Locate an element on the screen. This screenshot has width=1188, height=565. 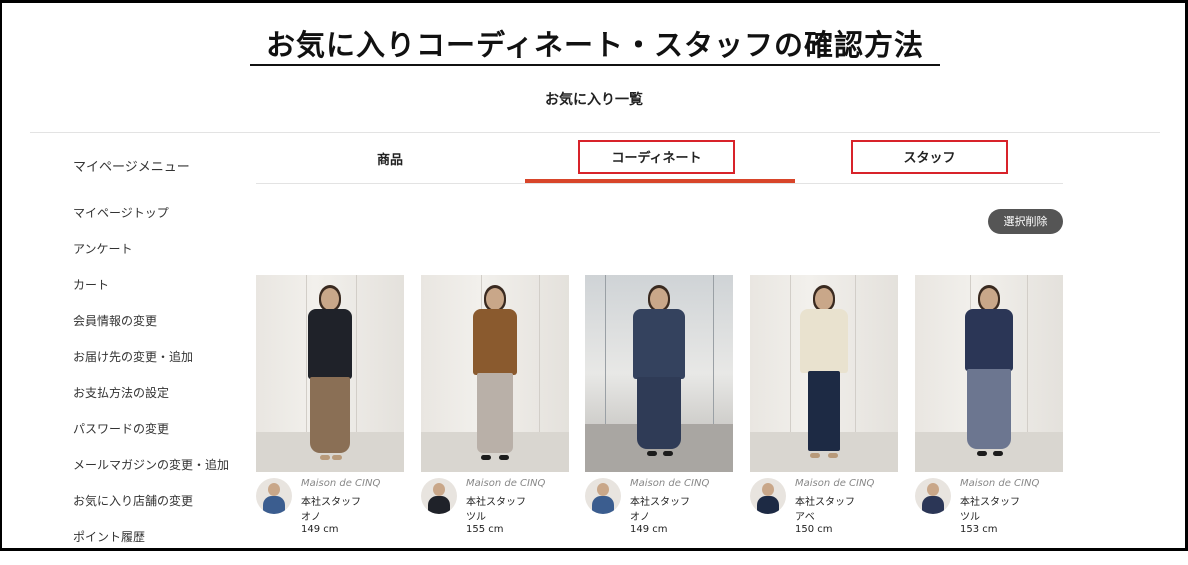
coordinate-card: Maison de CINQ 本社スタッフ ツル 155 cm is located at coordinates (495, 408).